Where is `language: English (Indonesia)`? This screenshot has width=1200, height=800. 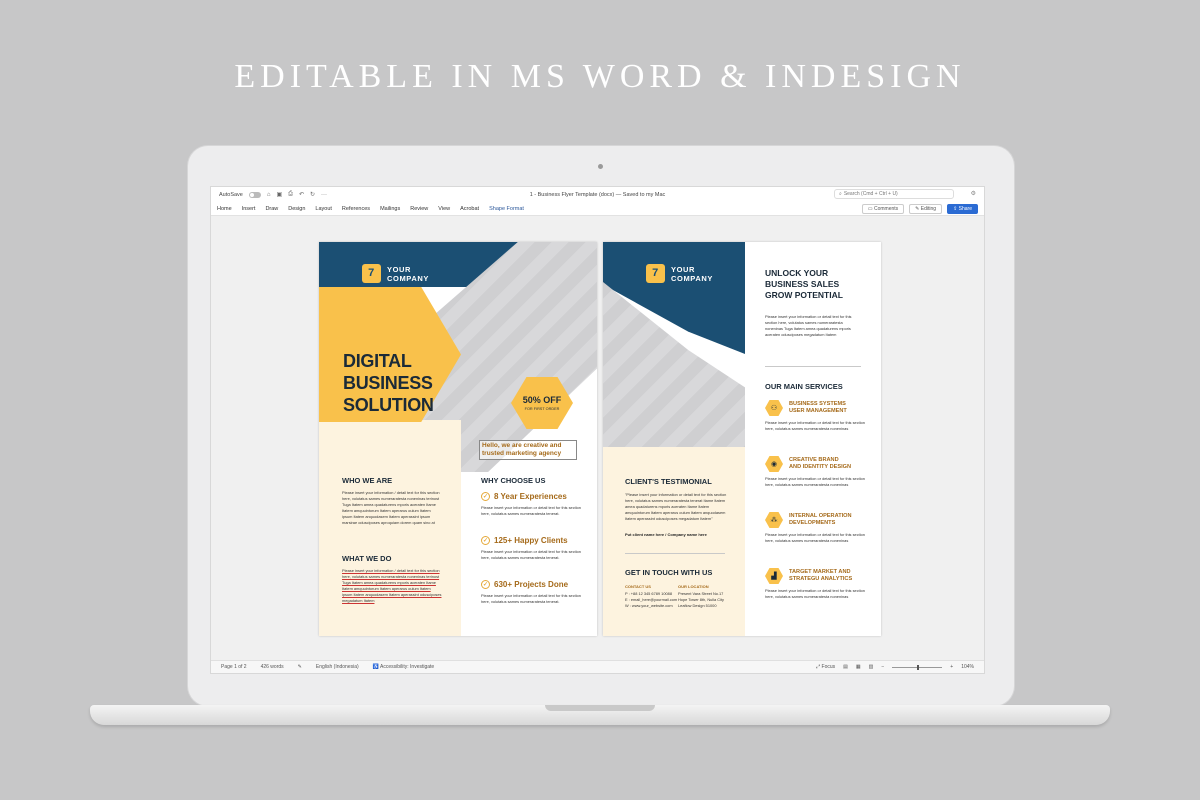
language: English (Indonesia) is located at coordinates (337, 667).